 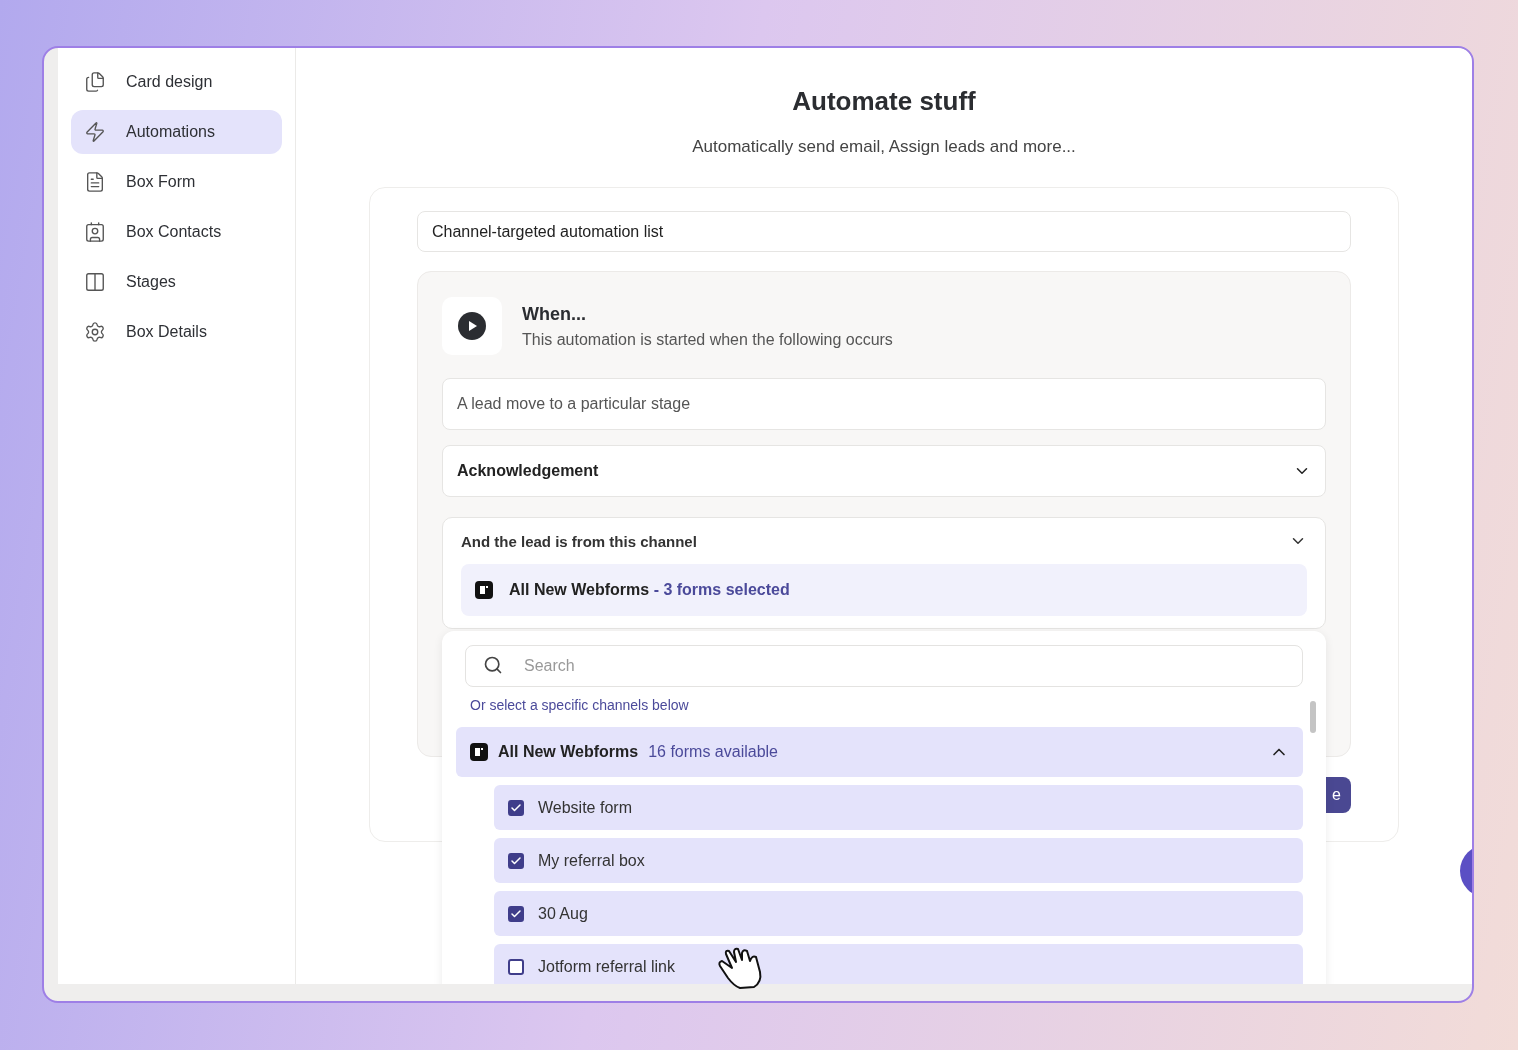 I want to click on contact-icon, so click(x=95, y=232).